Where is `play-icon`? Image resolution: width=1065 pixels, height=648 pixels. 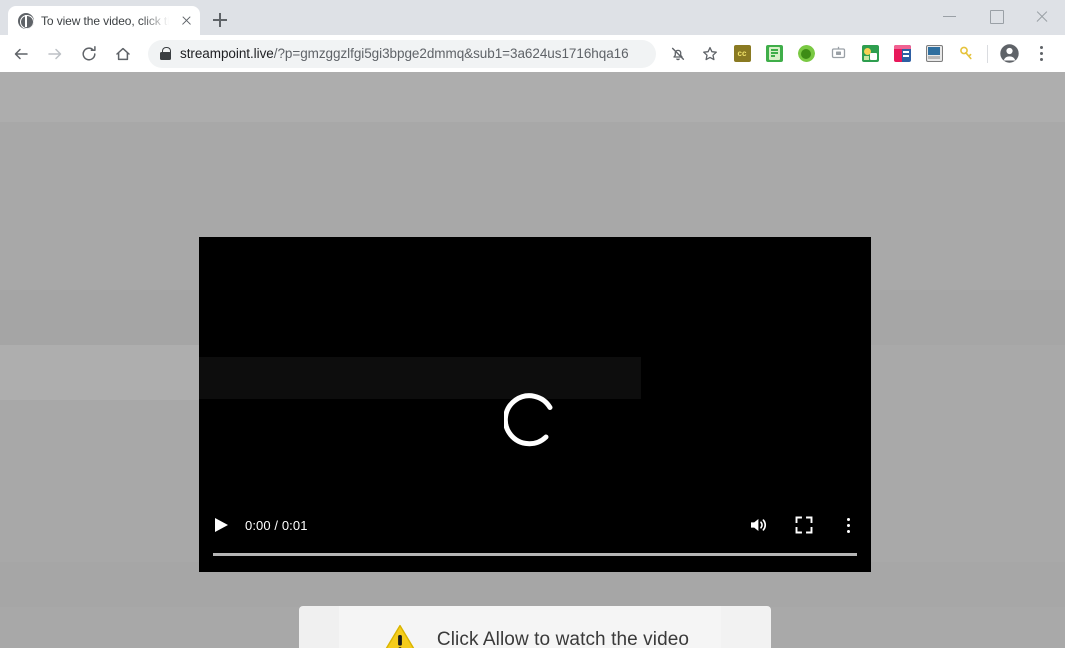 play-icon is located at coordinates (221, 525).